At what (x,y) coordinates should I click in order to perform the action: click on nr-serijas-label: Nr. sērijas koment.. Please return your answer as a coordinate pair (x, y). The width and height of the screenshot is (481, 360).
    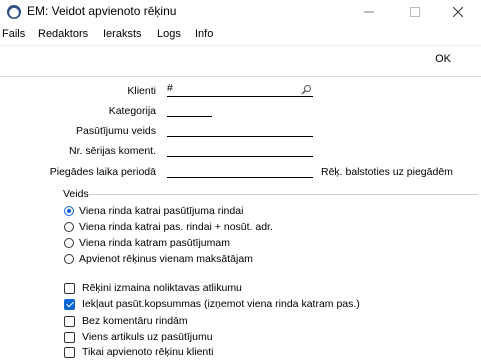
    Looking at the image, I should click on (112, 151).